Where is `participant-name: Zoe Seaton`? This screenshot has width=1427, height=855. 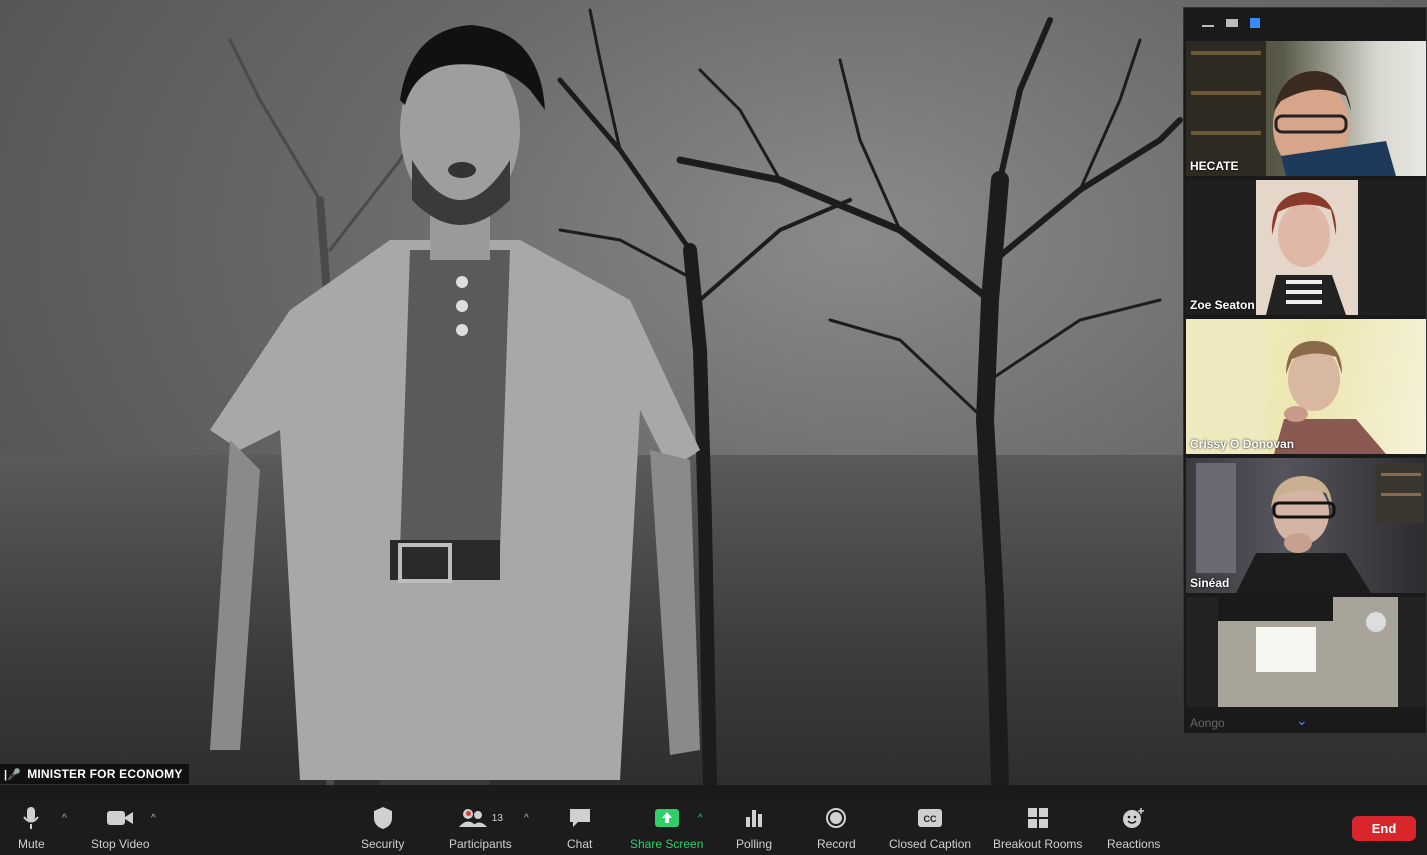 participant-name: Zoe Seaton is located at coordinates (1222, 305).